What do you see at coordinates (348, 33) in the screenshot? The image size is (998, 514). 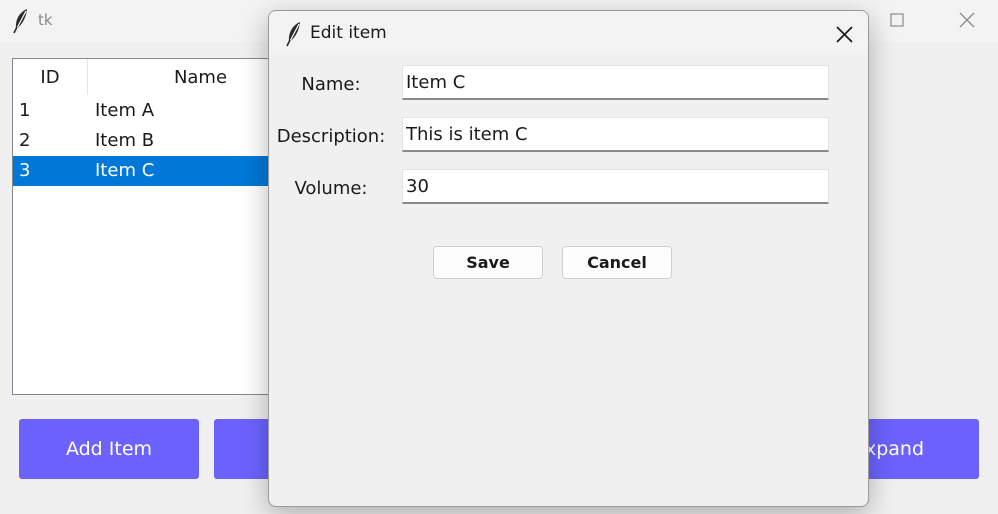 I see `dialog-title: Edit item` at bounding box center [348, 33].